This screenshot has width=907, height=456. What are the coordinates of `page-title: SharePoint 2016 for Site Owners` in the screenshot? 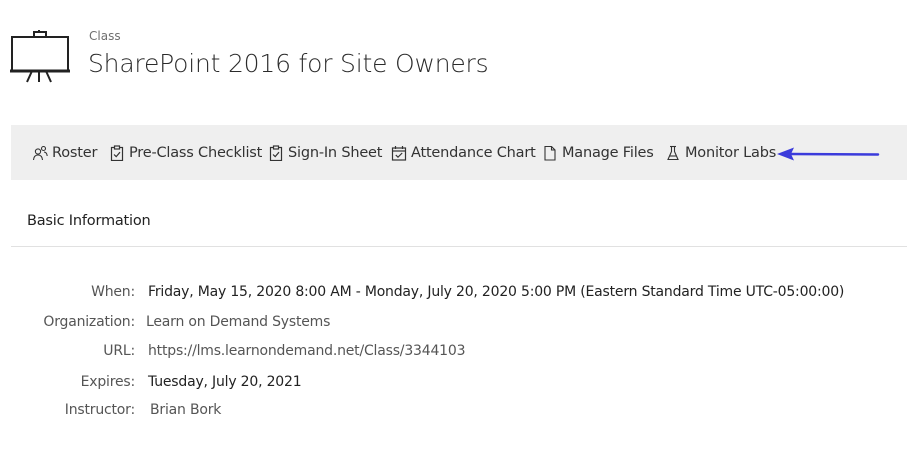 It's located at (288, 63).